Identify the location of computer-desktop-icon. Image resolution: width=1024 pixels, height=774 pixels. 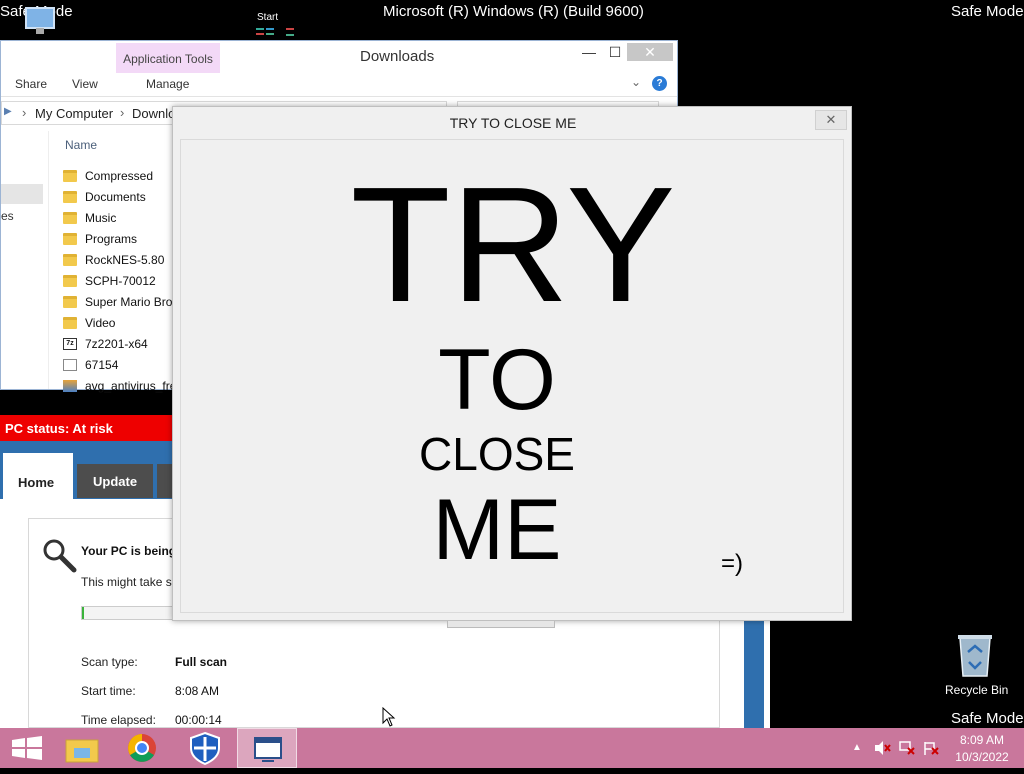
(40, 20).